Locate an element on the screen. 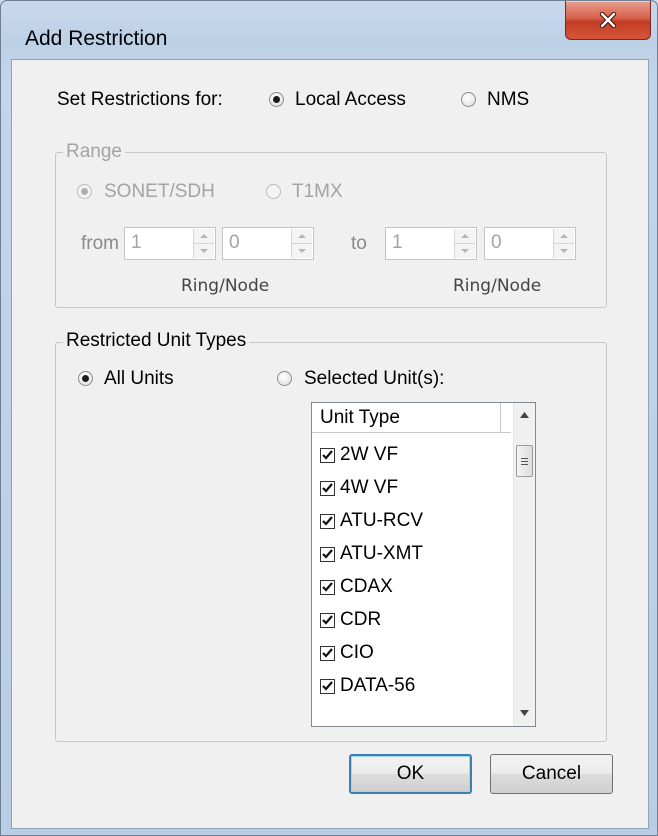  cancel-button: Cancel is located at coordinates (551, 774).